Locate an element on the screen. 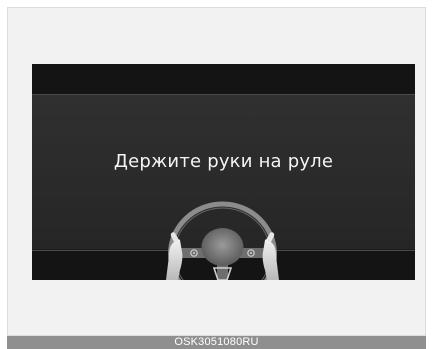 This screenshot has height=349, width=432. display-top-bar is located at coordinates (223, 79).